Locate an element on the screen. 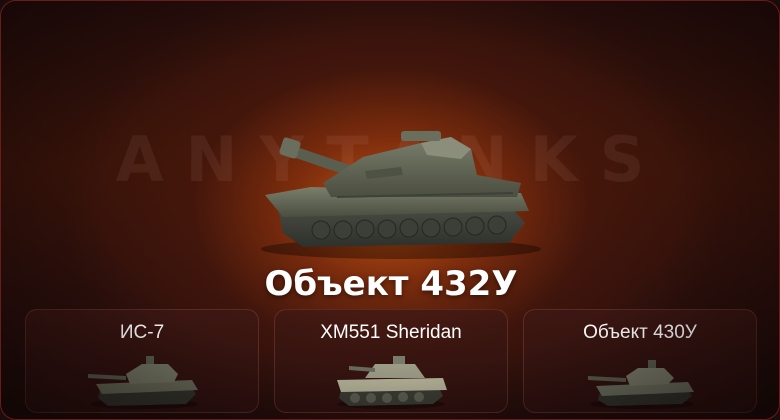 The image size is (780, 420). tank-card-object-430u: Объект 430У is located at coordinates (640, 361).